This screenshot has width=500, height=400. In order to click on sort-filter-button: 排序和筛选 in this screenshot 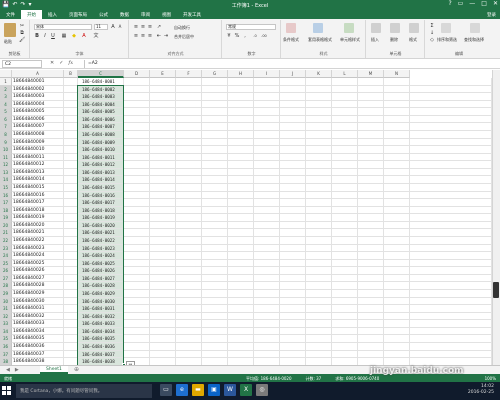, I will do `click(447, 40)`.